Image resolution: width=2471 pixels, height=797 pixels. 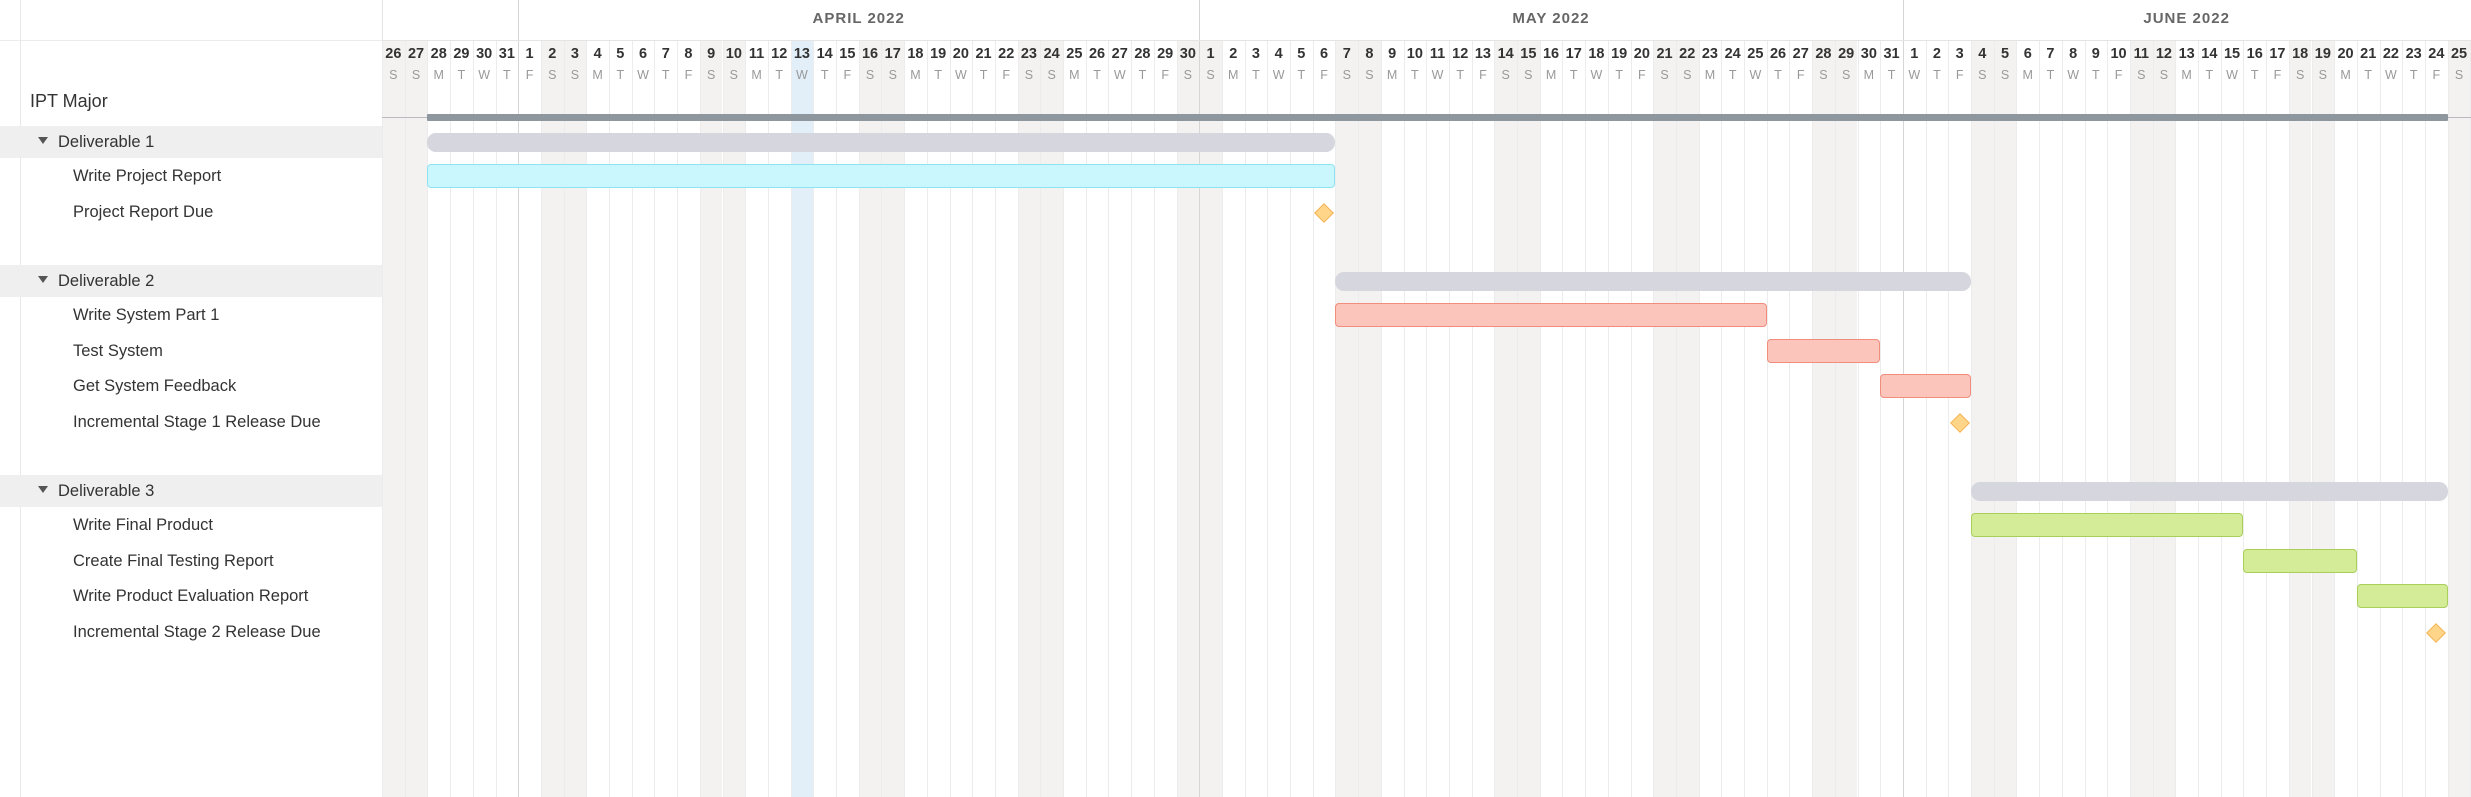 What do you see at coordinates (106, 491) in the screenshot?
I see `group-label: Deliverable 3` at bounding box center [106, 491].